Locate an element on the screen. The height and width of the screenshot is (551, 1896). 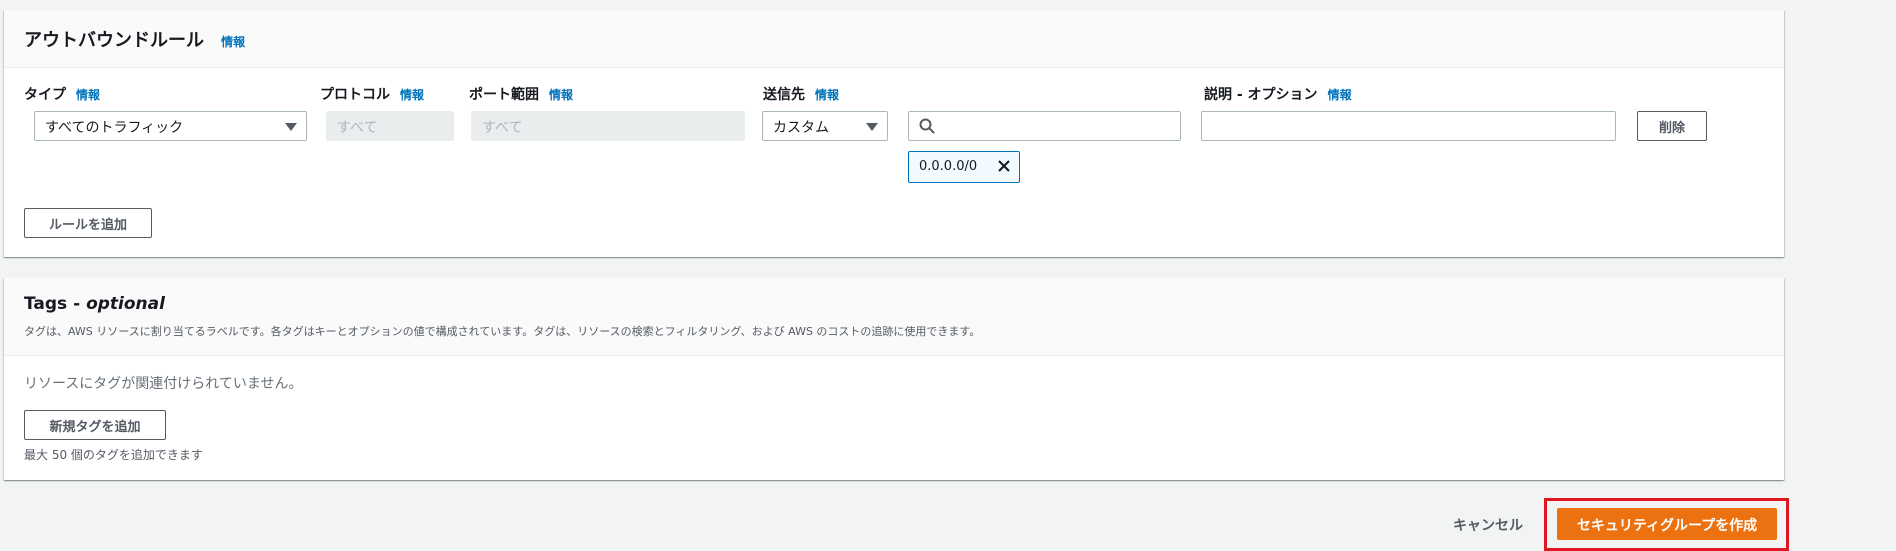
description-label: 説明 - オプション 情報 is located at coordinates (1278, 94).